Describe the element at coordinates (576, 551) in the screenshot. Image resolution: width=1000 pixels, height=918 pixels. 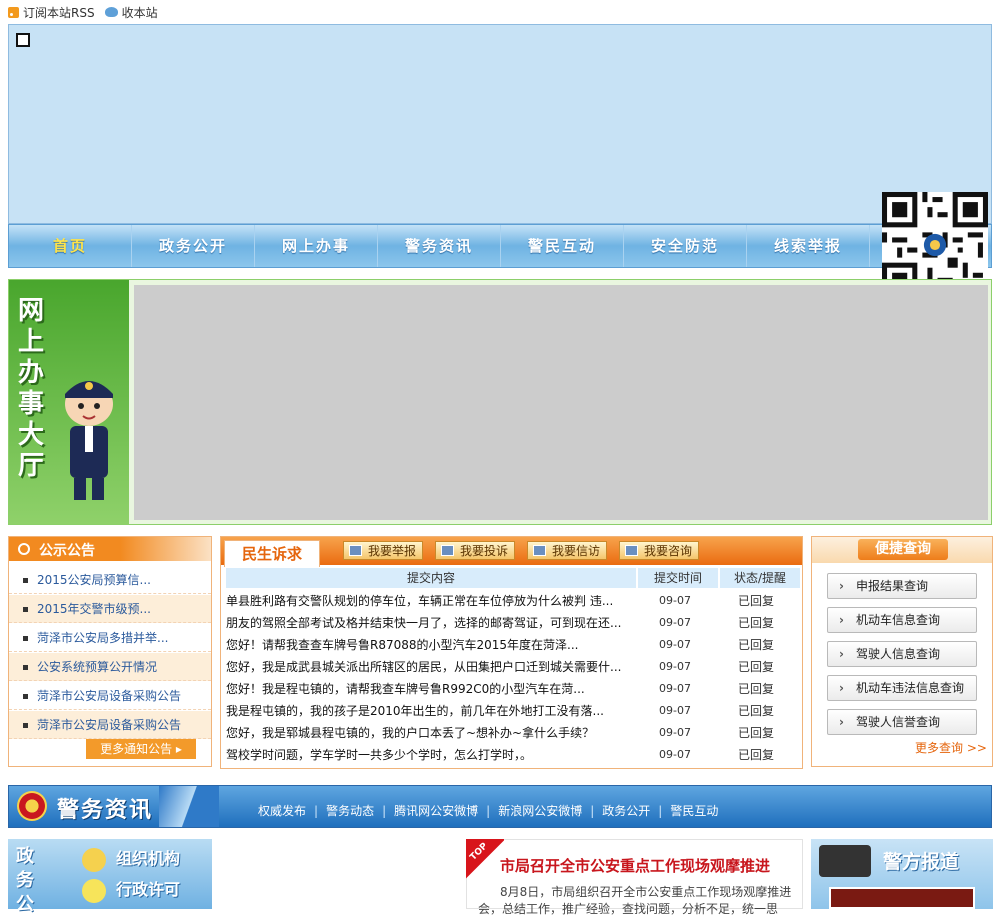
I see `petition-button-label: 我要信访` at that location.